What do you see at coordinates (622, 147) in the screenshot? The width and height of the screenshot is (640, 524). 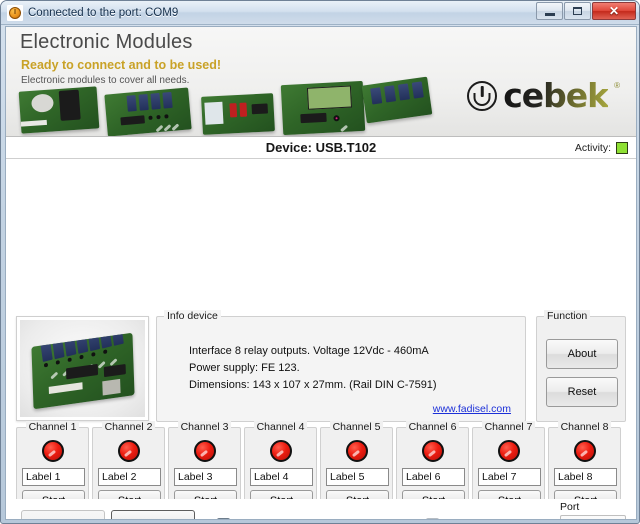 I see `activity-led-icon` at bounding box center [622, 147].